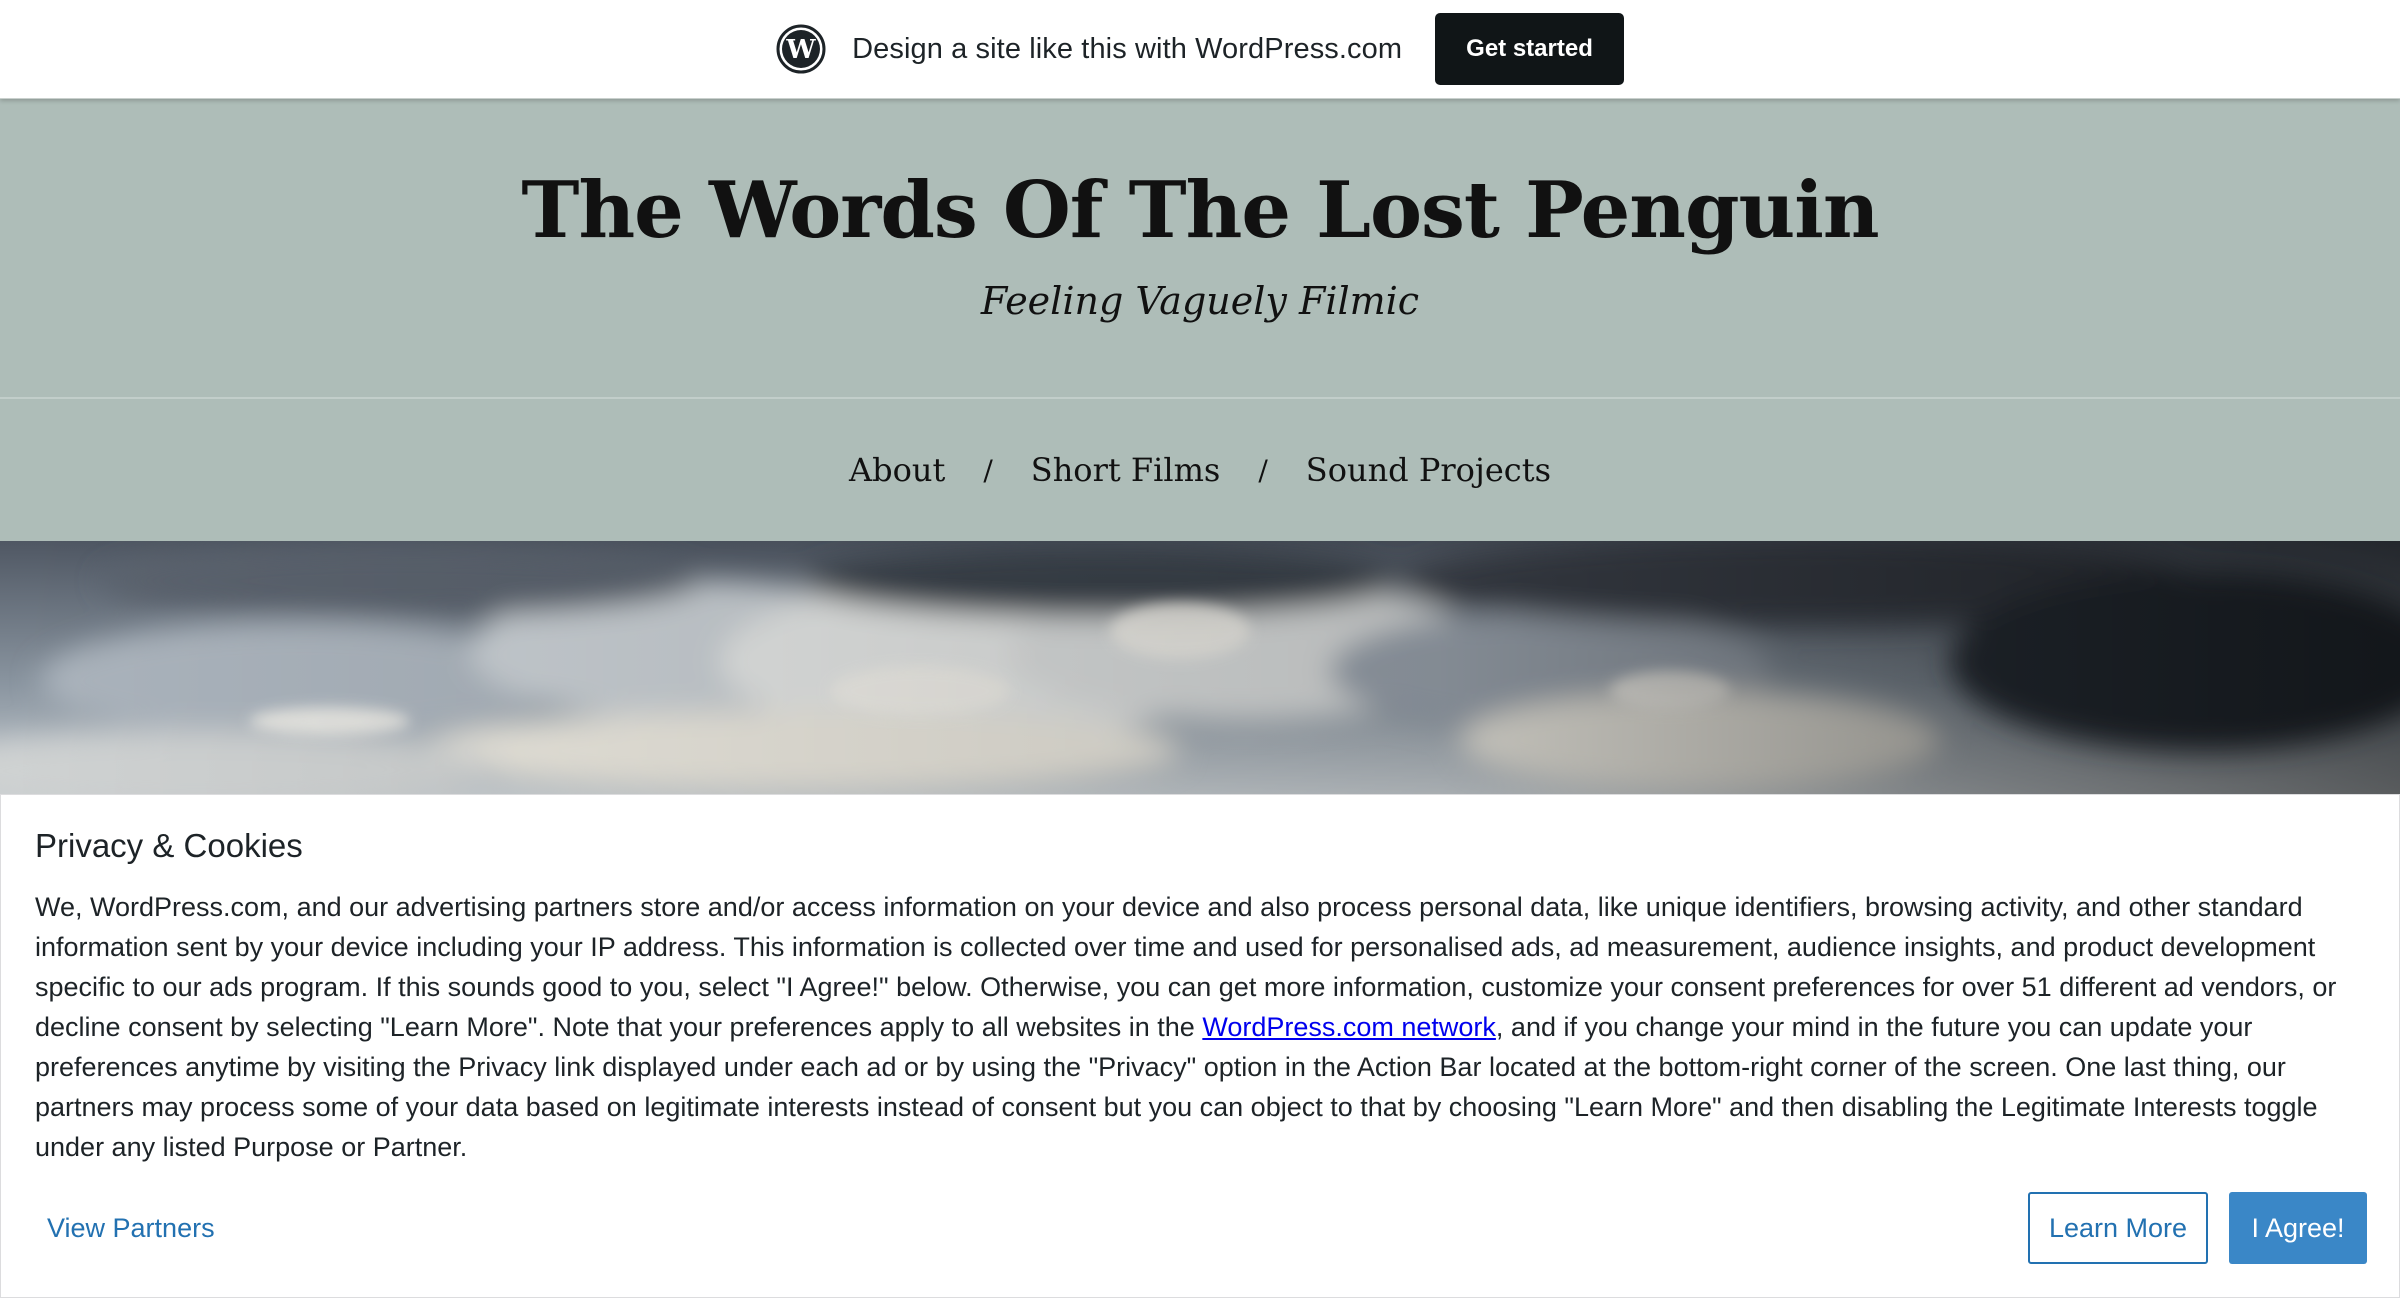 Image resolution: width=2400 pixels, height=1298 pixels. What do you see at coordinates (1200, 211) in the screenshot?
I see `site-title: The Words Of The Lost Penguin` at bounding box center [1200, 211].